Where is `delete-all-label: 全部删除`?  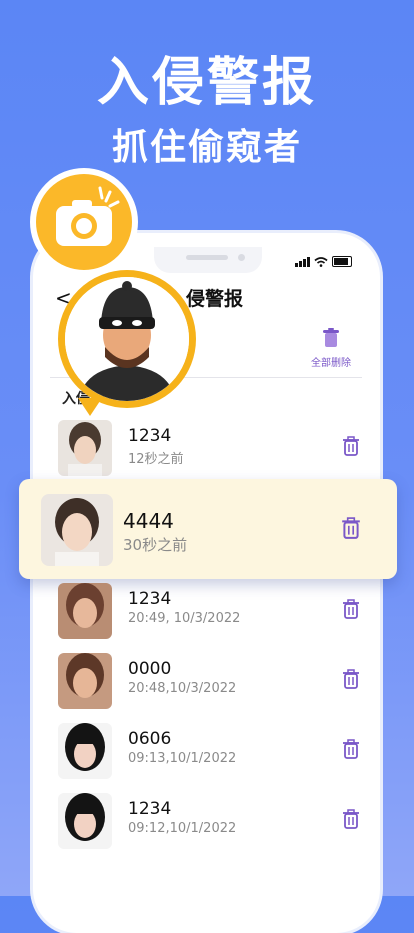
delete-all-label: 全部删除 is located at coordinates (331, 363).